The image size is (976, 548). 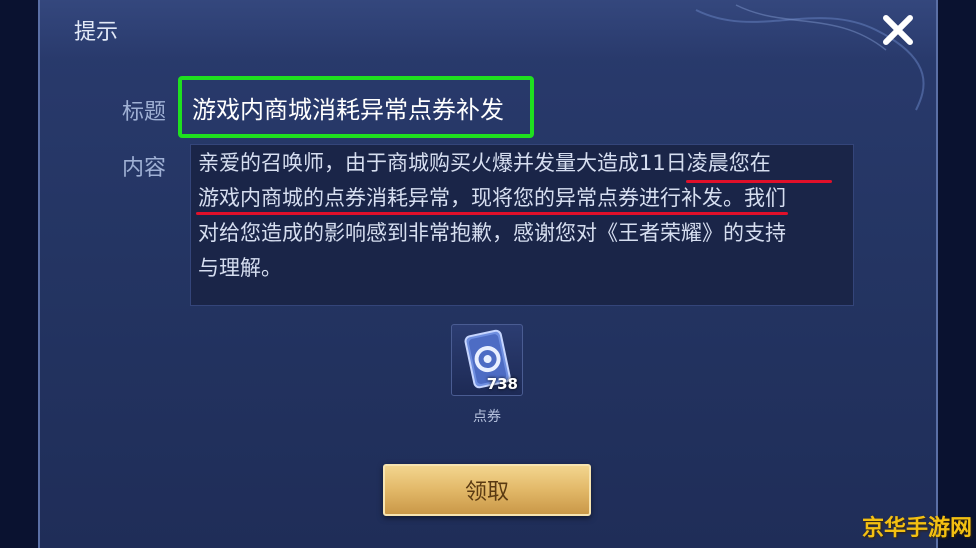 What do you see at coordinates (240, 268) in the screenshot?
I see `content-line: 与理解。` at bounding box center [240, 268].